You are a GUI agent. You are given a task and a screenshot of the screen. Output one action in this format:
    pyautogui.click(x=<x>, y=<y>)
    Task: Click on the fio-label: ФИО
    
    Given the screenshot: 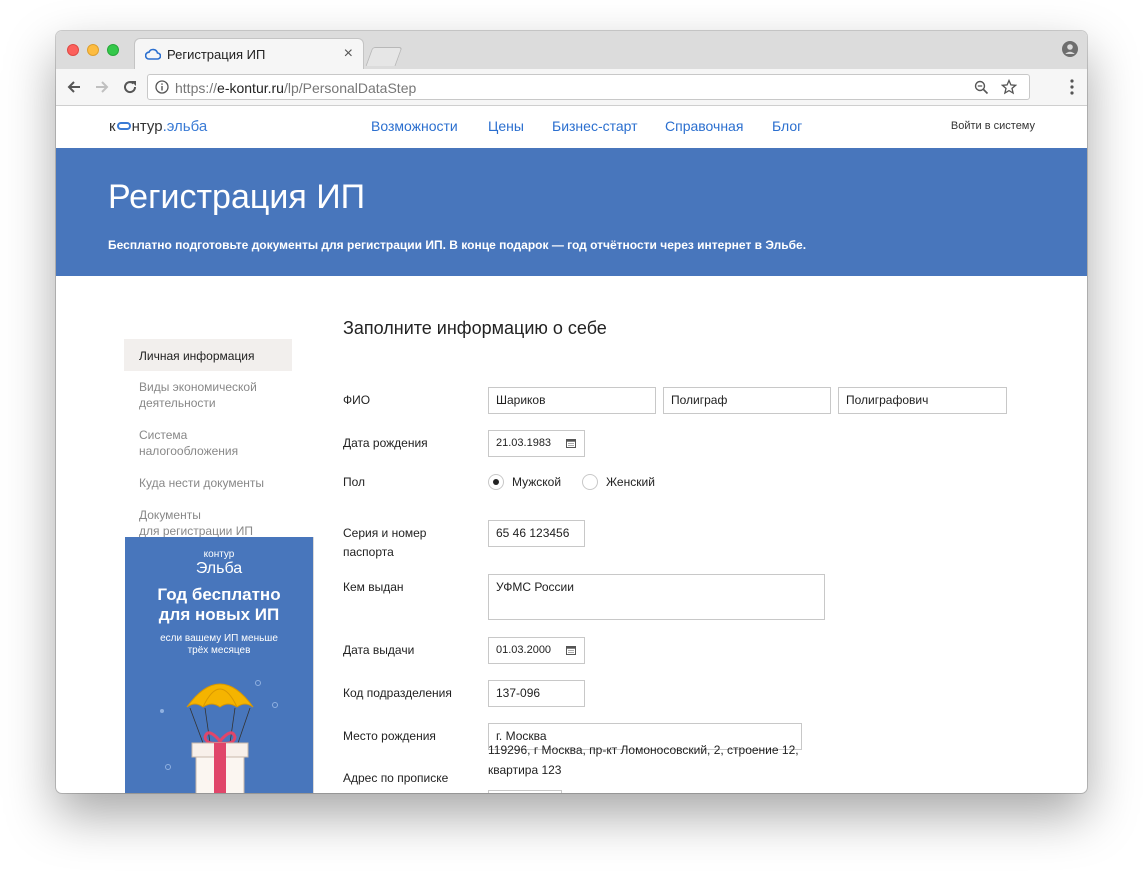 What is the action you would take?
    pyautogui.click(x=357, y=400)
    